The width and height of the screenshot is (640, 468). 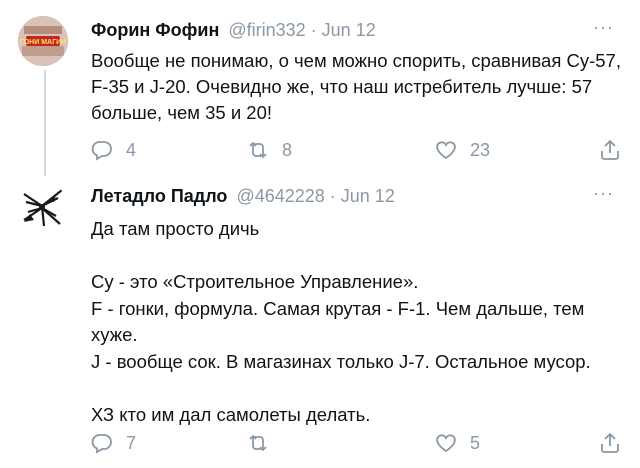 I want to click on avatar-image, so click(x=43, y=208).